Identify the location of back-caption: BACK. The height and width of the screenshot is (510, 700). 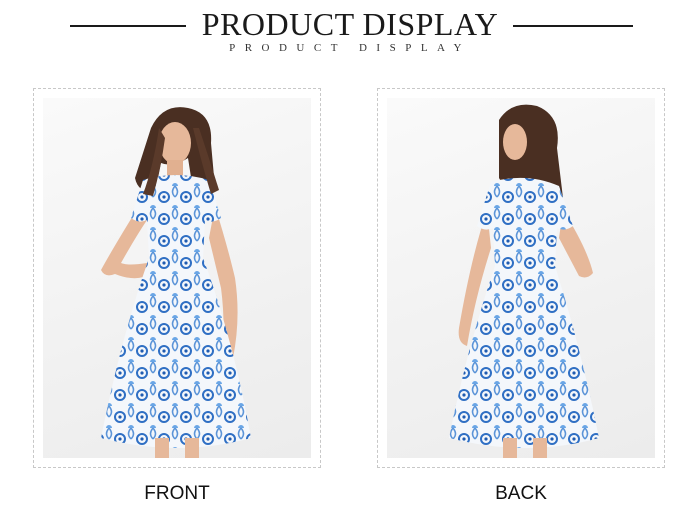
(521, 493).